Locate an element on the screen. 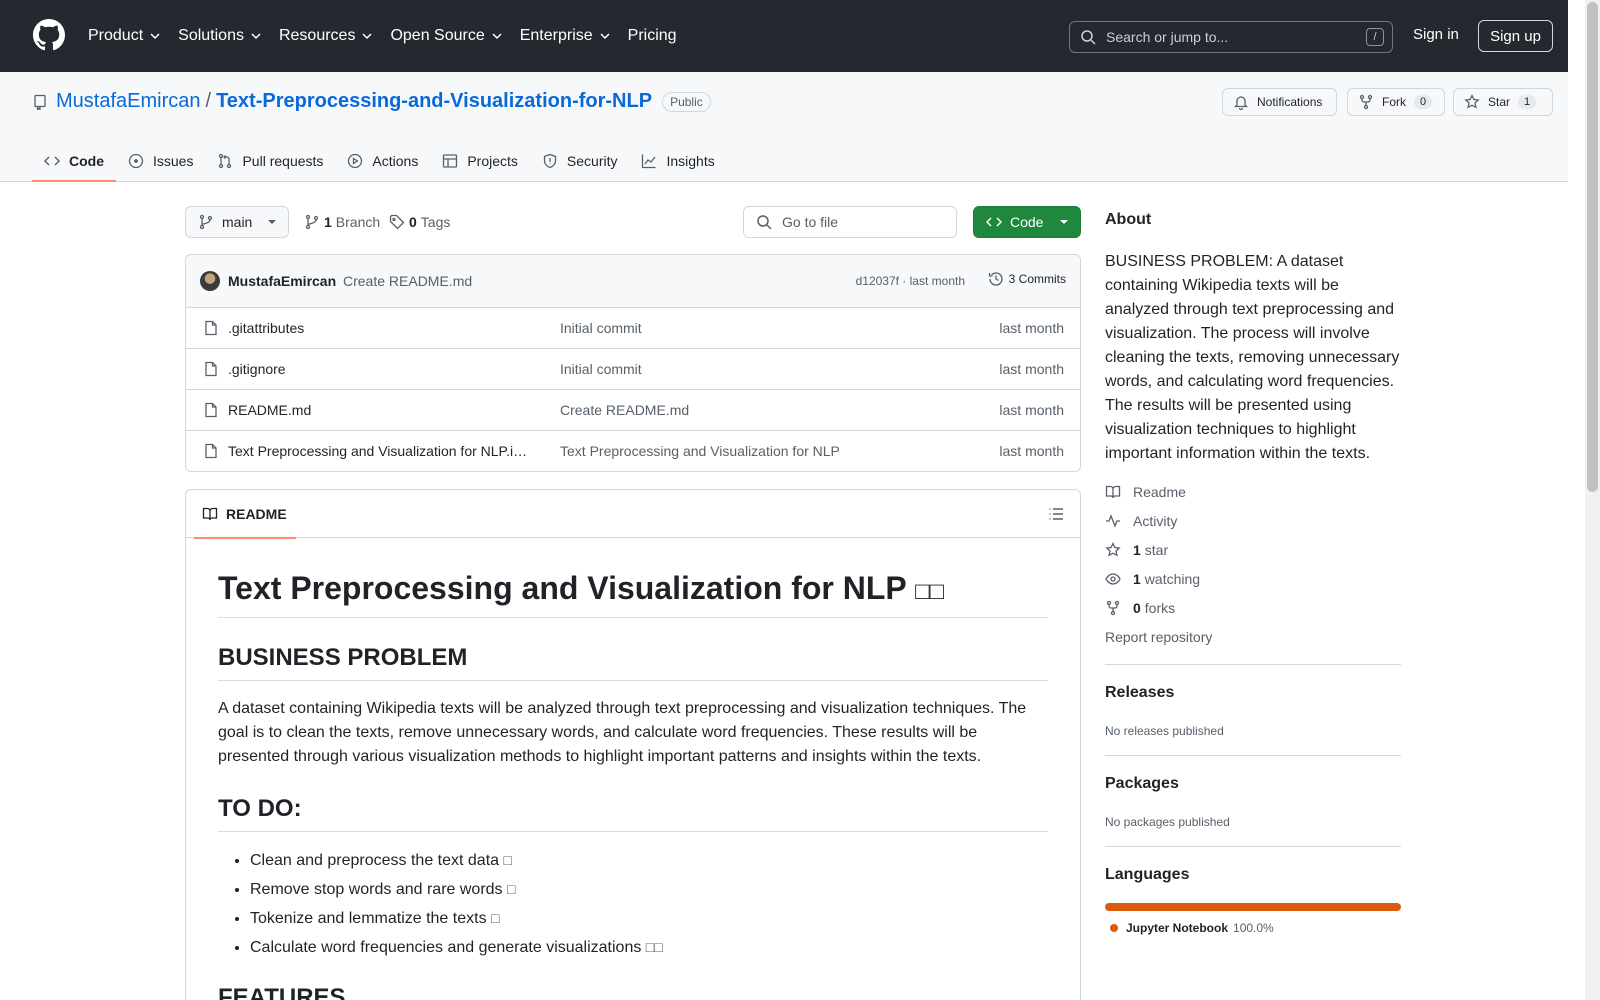 The width and height of the screenshot is (1600, 1000). readme-link: Readme is located at coordinates (1145, 492).